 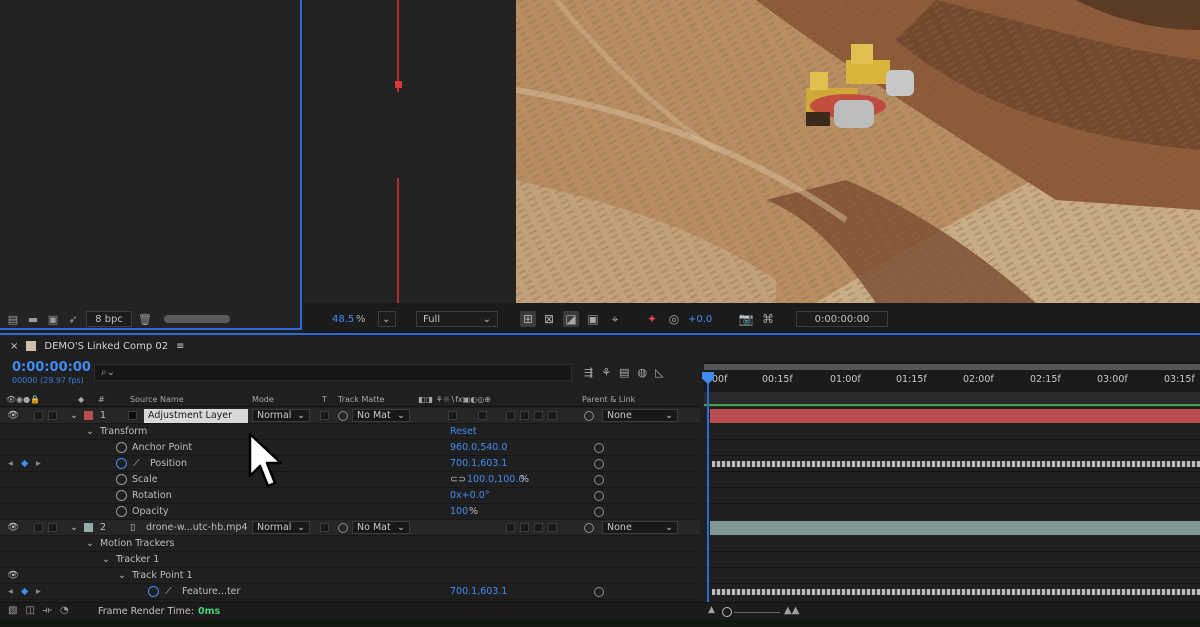 I want to click on header-source-name: Source Name, so click(x=157, y=399).